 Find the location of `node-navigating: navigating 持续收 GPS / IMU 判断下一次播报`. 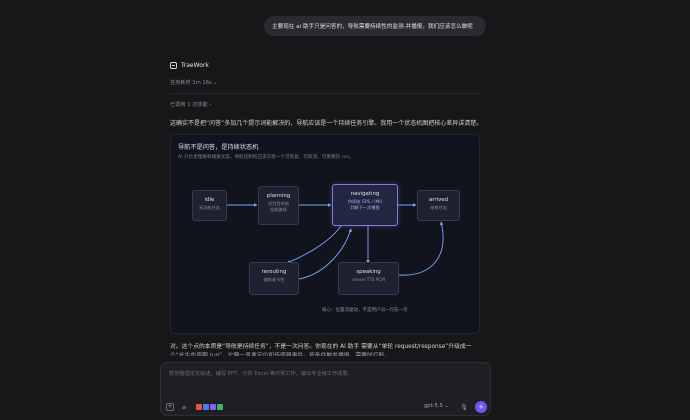

node-navigating: navigating 持续收 GPS / IMU 判断下一次播报 is located at coordinates (365, 205).